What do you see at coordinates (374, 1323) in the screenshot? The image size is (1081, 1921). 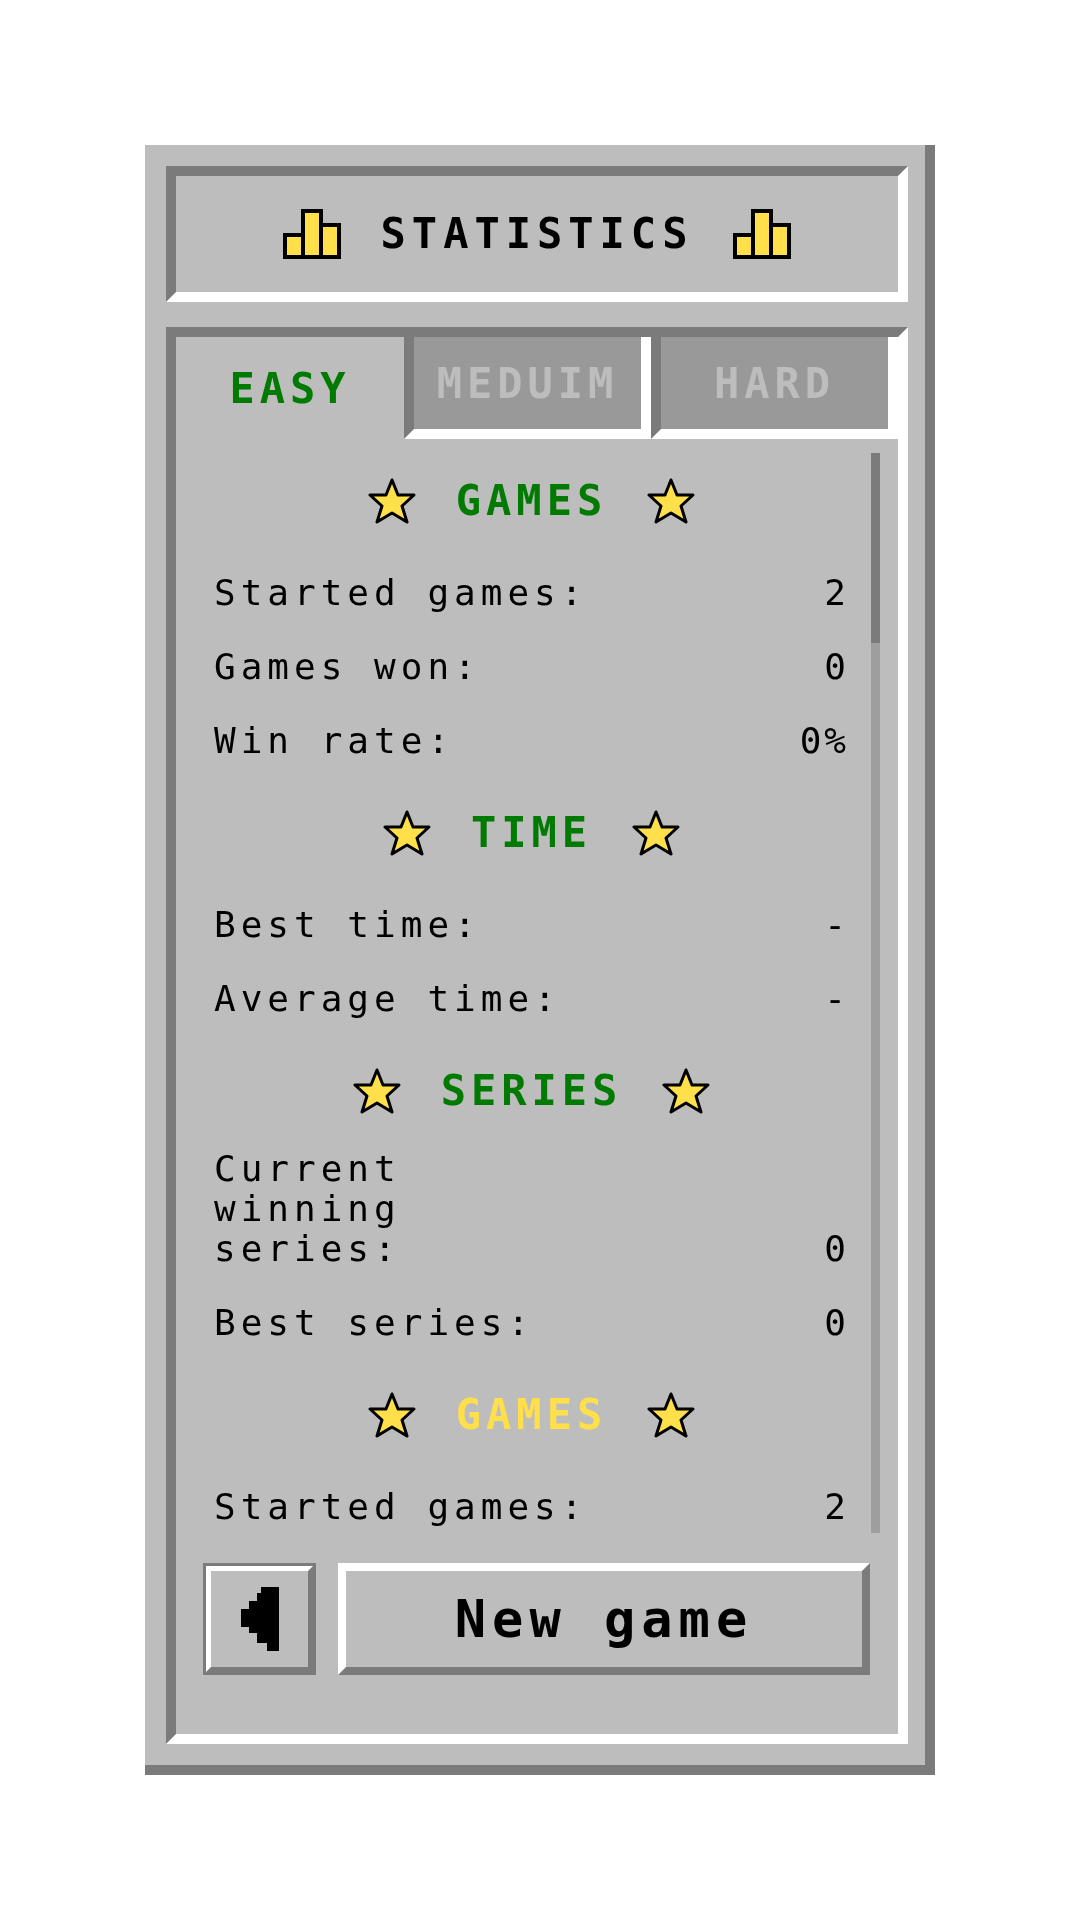 I see `stat-label: Best series:` at bounding box center [374, 1323].